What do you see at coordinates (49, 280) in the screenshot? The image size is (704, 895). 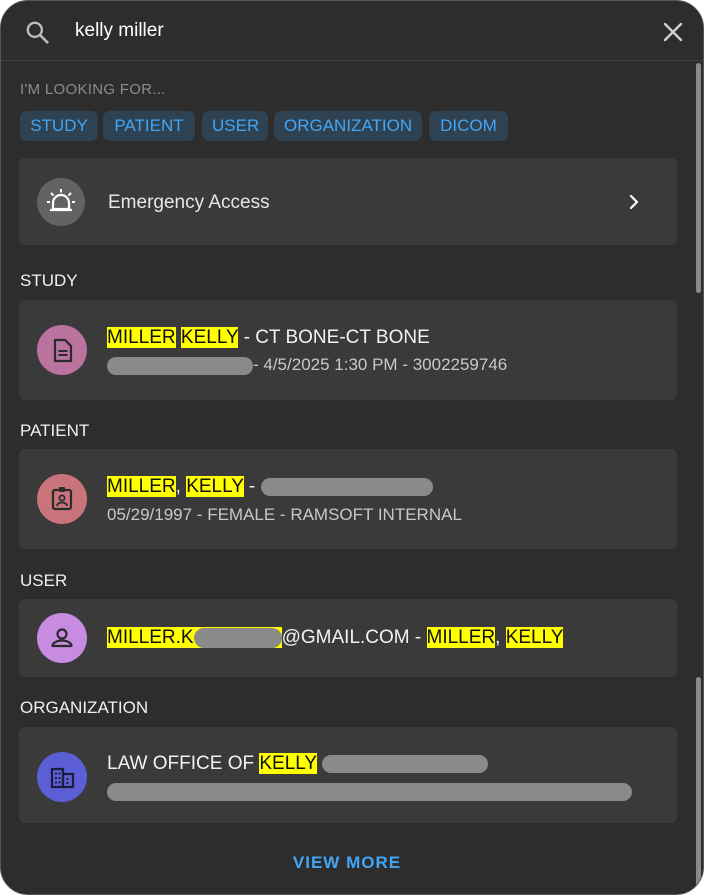 I see `section-study-heading: STUDY` at bounding box center [49, 280].